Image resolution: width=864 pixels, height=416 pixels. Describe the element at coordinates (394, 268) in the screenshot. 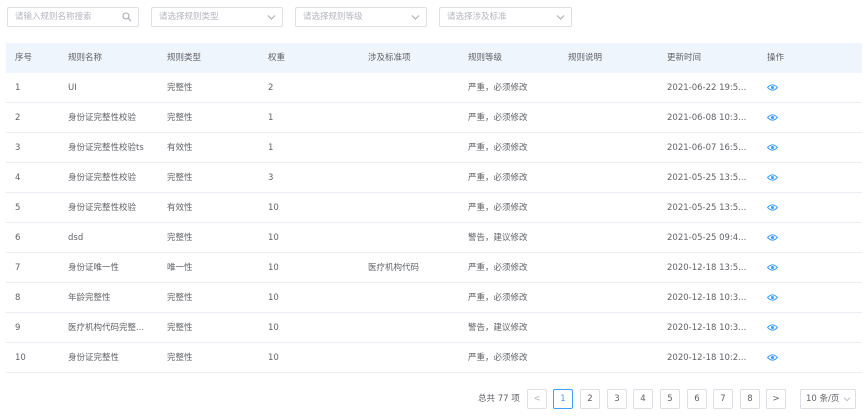

I see `cell-standard: 医疗机构代码` at that location.